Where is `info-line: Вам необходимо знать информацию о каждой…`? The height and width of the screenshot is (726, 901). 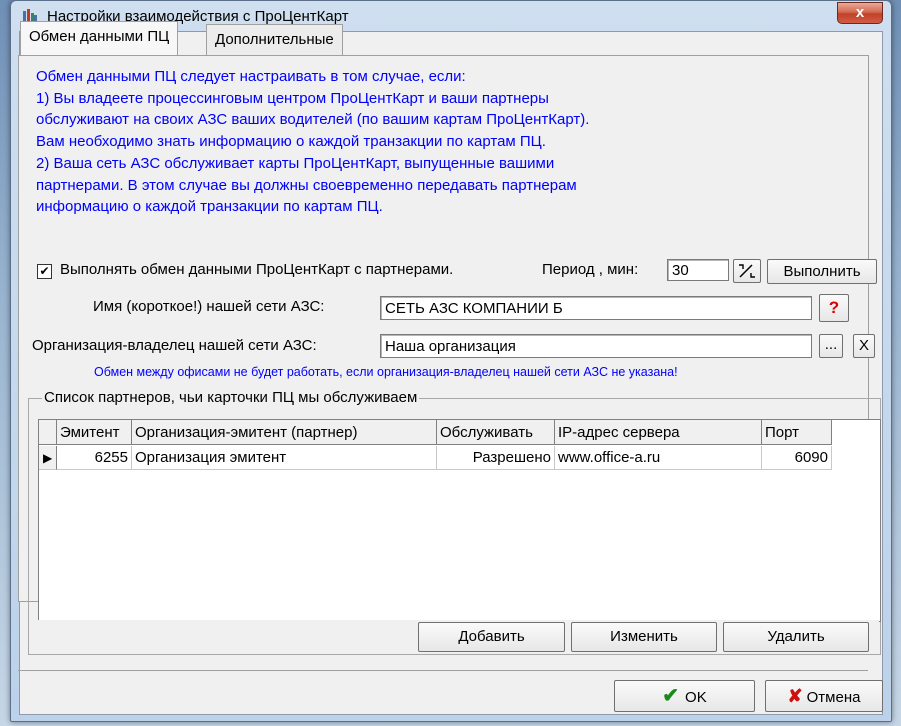 info-line: Вам необходимо знать информацию о каждой… is located at coordinates (291, 142).